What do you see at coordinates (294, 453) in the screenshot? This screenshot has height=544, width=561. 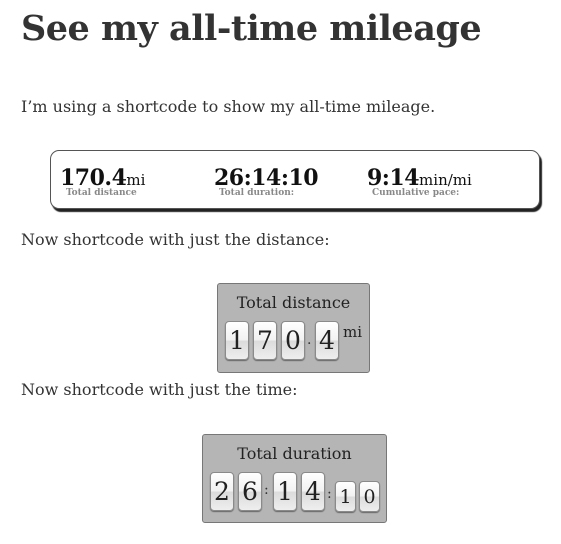 I see `duration-widget-title: Total duration` at bounding box center [294, 453].